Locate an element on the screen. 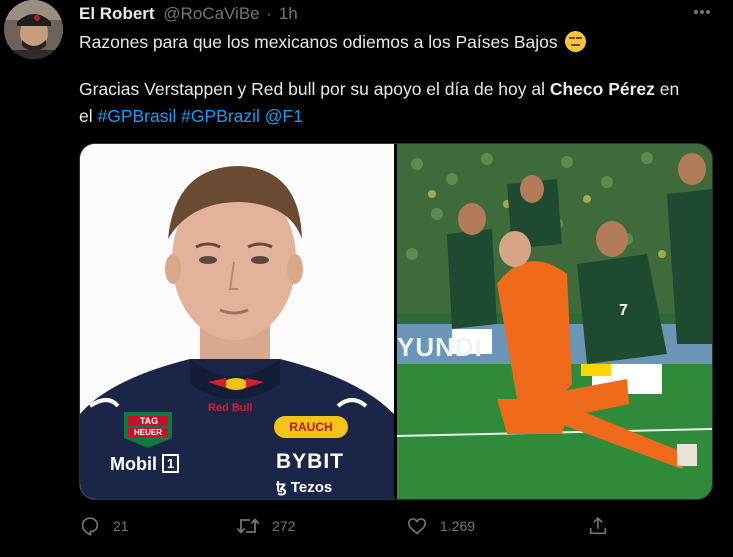  share-button is located at coordinates (598, 526).